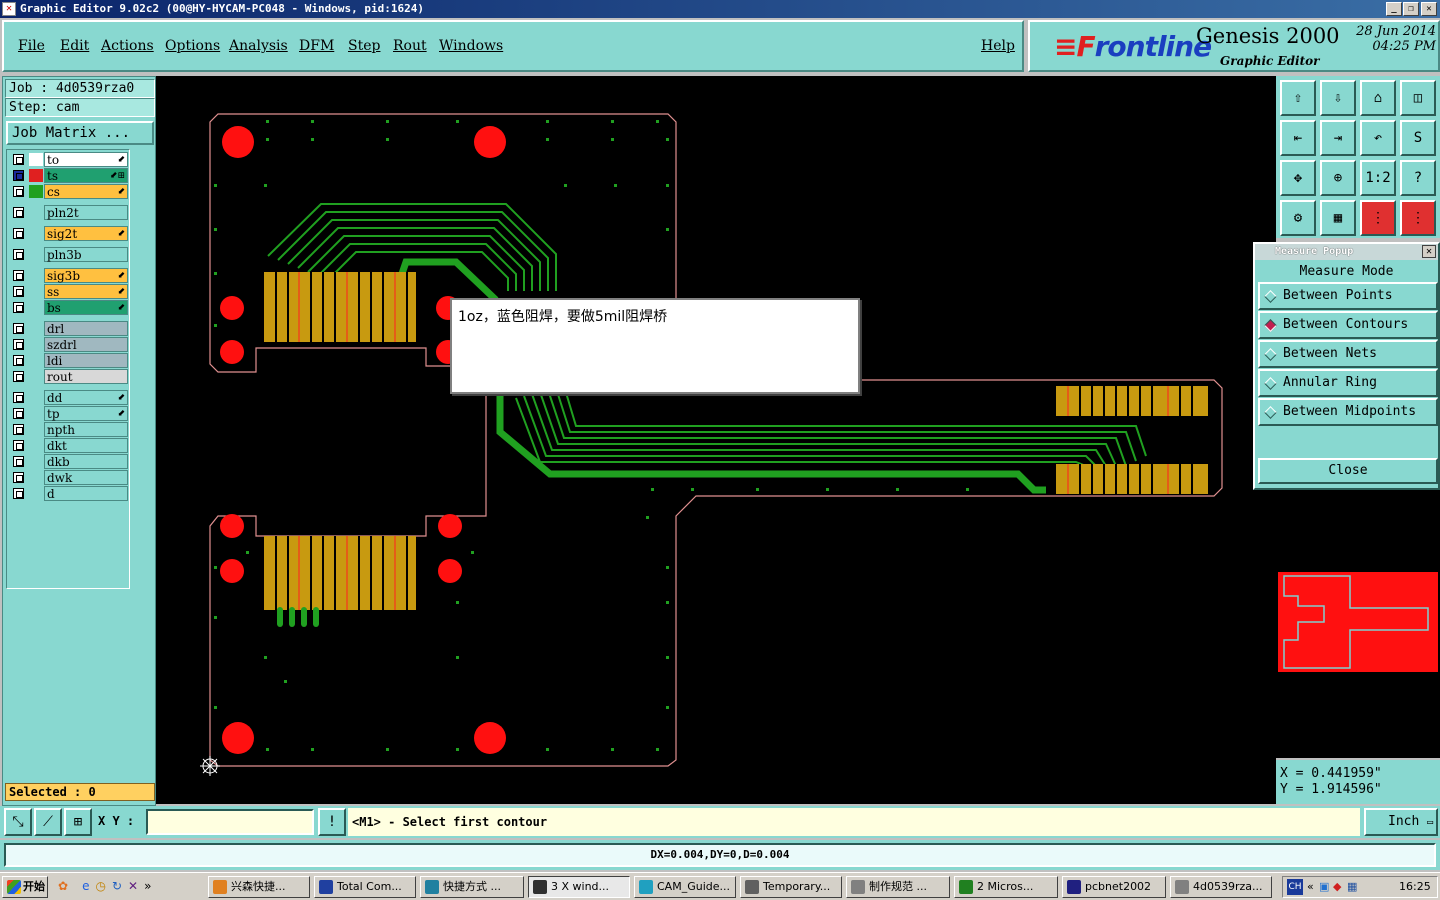 Image resolution: width=1440 pixels, height=900 pixels. What do you see at coordinates (127, 46) in the screenshot?
I see `menu-actions: Actions` at bounding box center [127, 46].